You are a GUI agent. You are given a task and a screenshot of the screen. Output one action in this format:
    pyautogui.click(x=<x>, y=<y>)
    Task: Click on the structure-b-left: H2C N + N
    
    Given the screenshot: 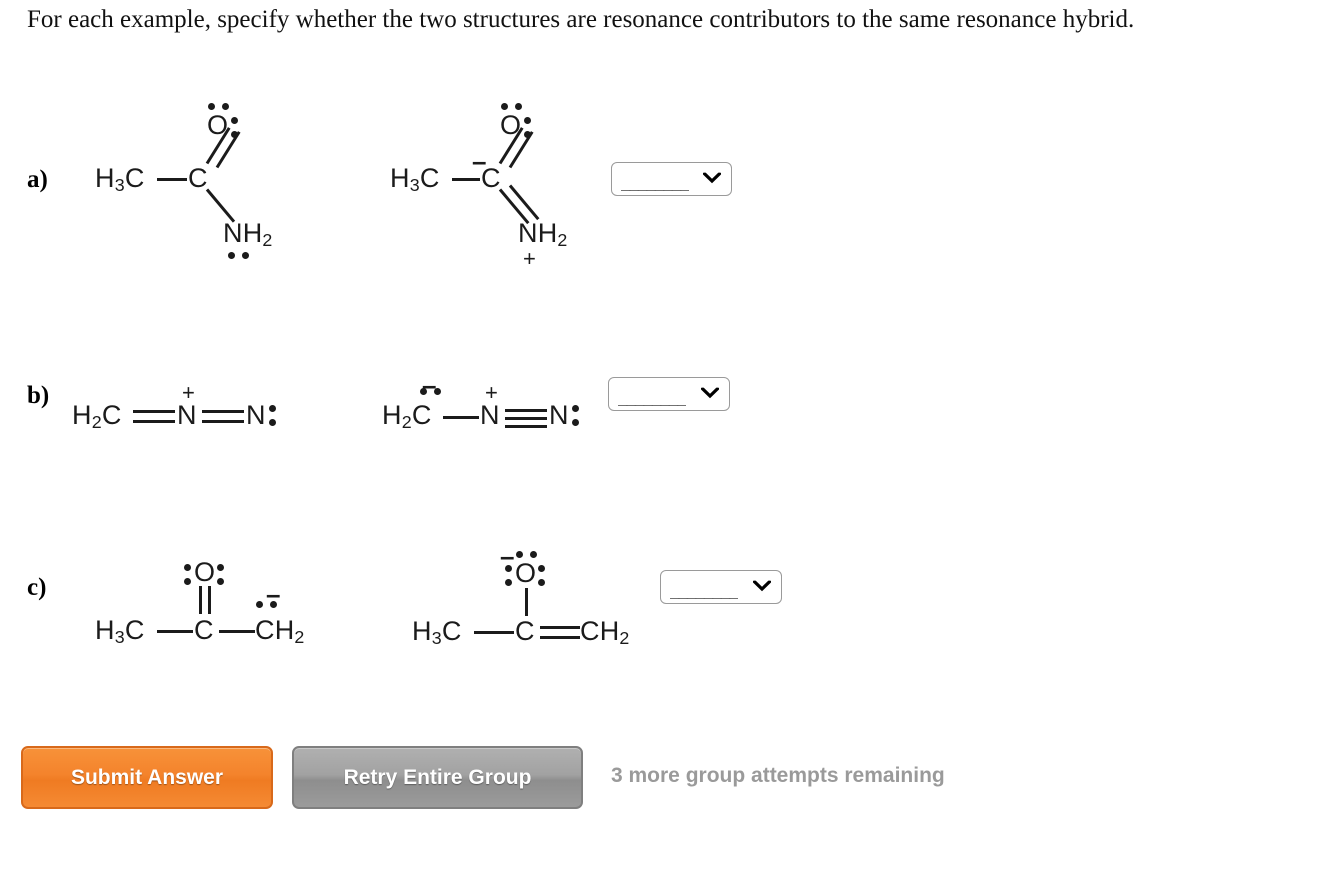 What is the action you would take?
    pyautogui.click(x=197, y=410)
    